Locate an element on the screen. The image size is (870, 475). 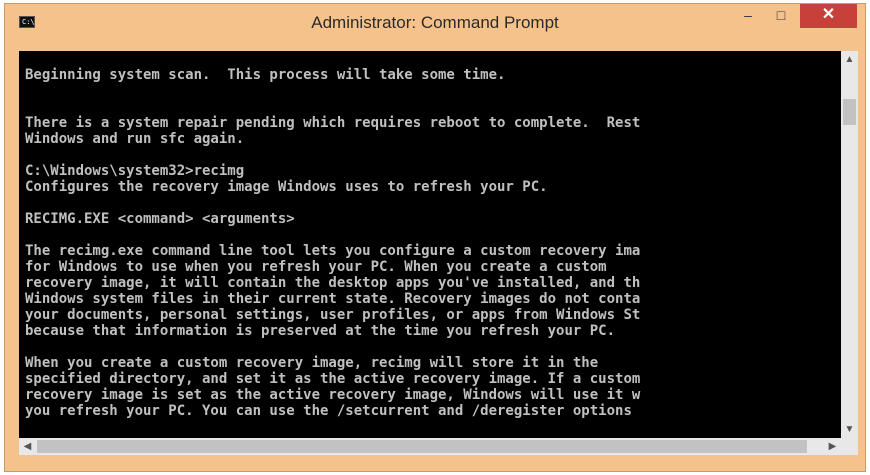
minimize-button: – is located at coordinates (748, 16).